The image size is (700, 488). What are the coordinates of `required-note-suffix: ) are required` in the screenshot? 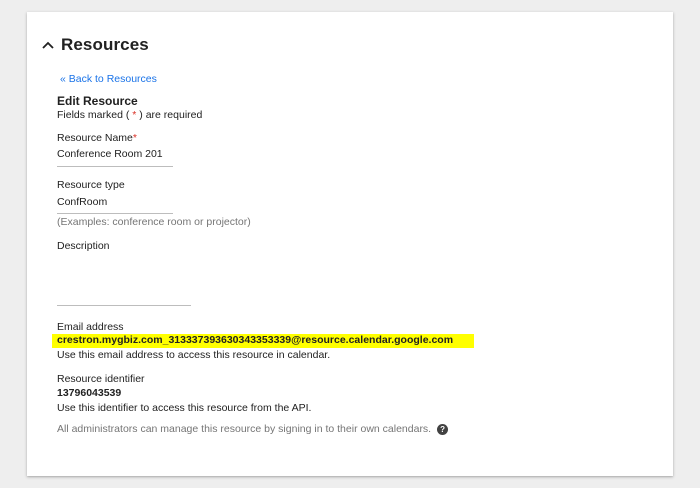 It's located at (169, 115).